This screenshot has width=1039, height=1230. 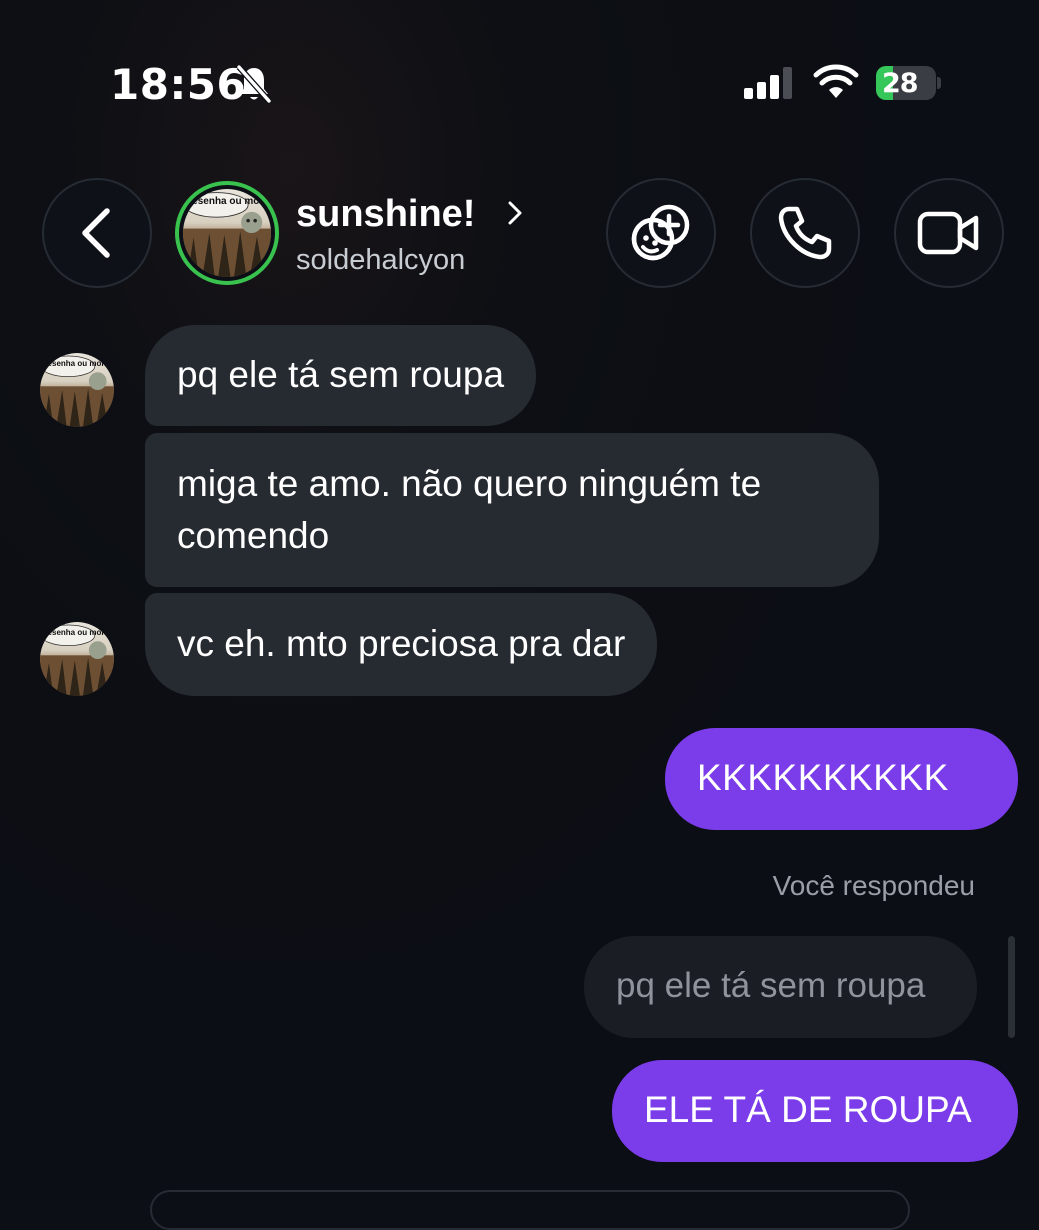 What do you see at coordinates (1011, 987) in the screenshot?
I see `reply-indicator-bar` at bounding box center [1011, 987].